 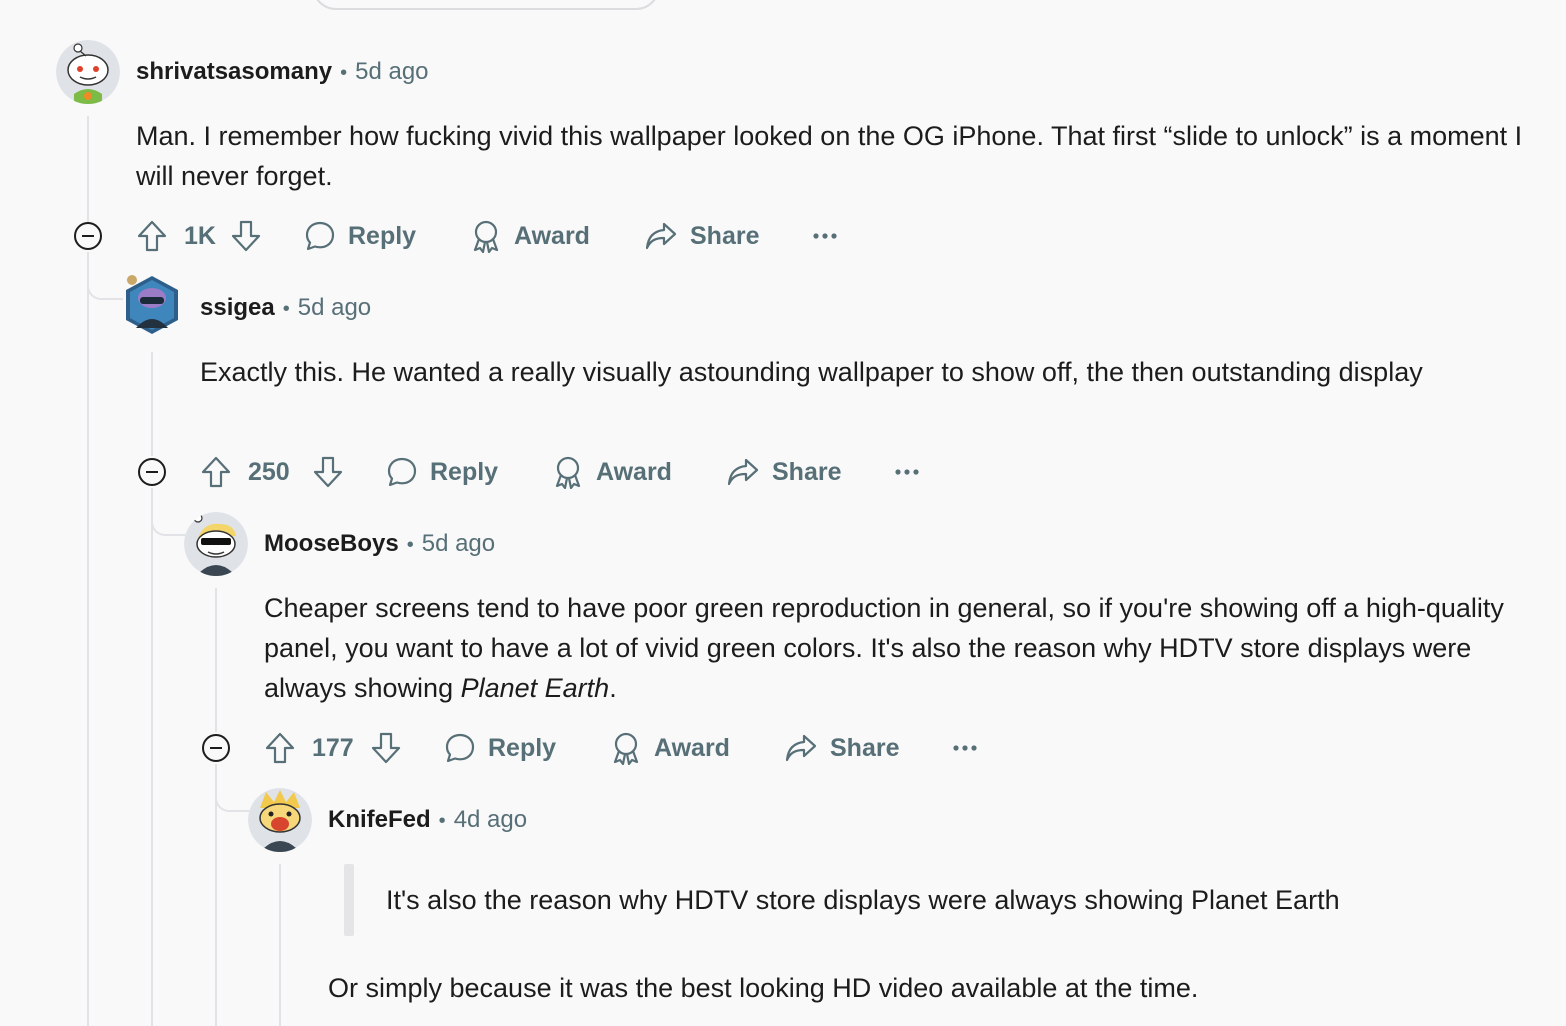 What do you see at coordinates (333, 747) in the screenshot?
I see `vote-count: 177` at bounding box center [333, 747].